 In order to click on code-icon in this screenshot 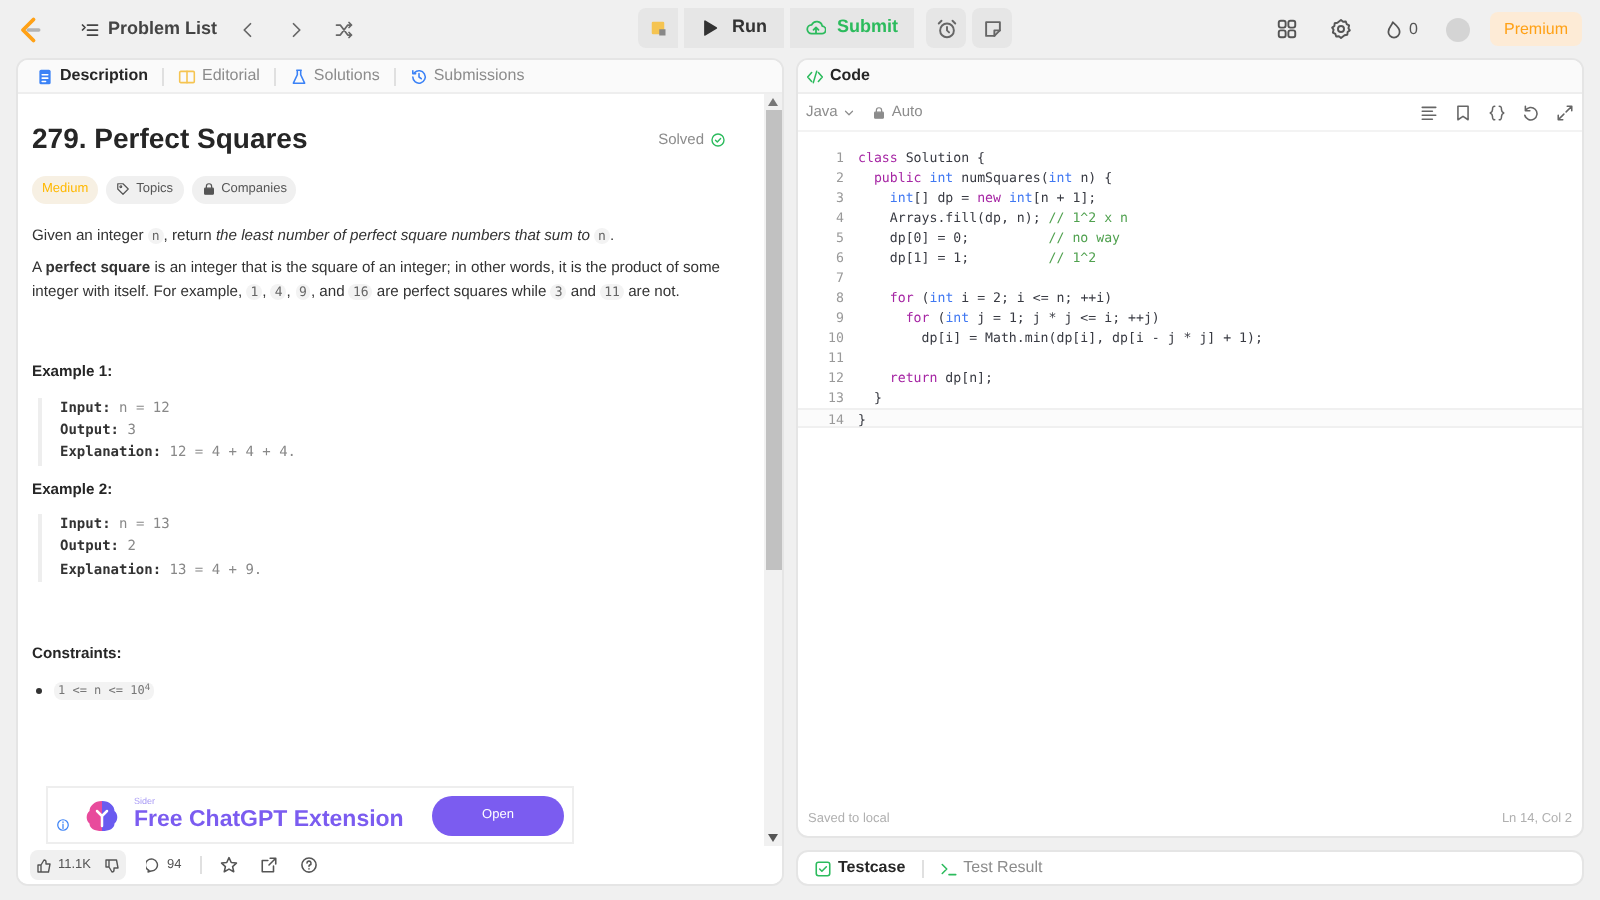, I will do `click(815, 76)`.